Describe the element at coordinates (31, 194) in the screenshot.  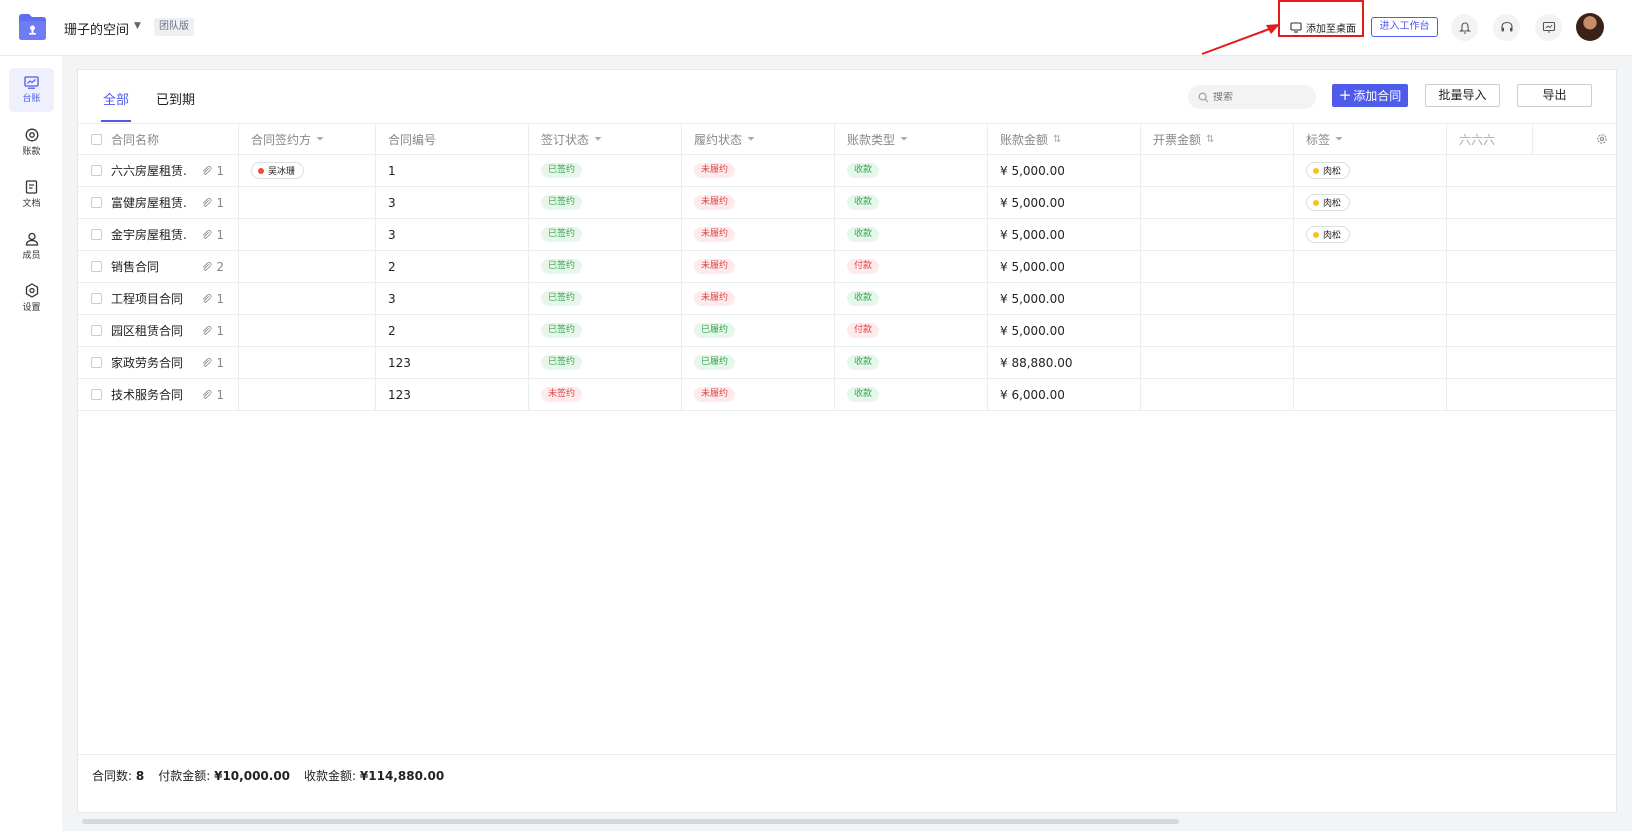
I see `sidebar-item-document: 文档` at that location.